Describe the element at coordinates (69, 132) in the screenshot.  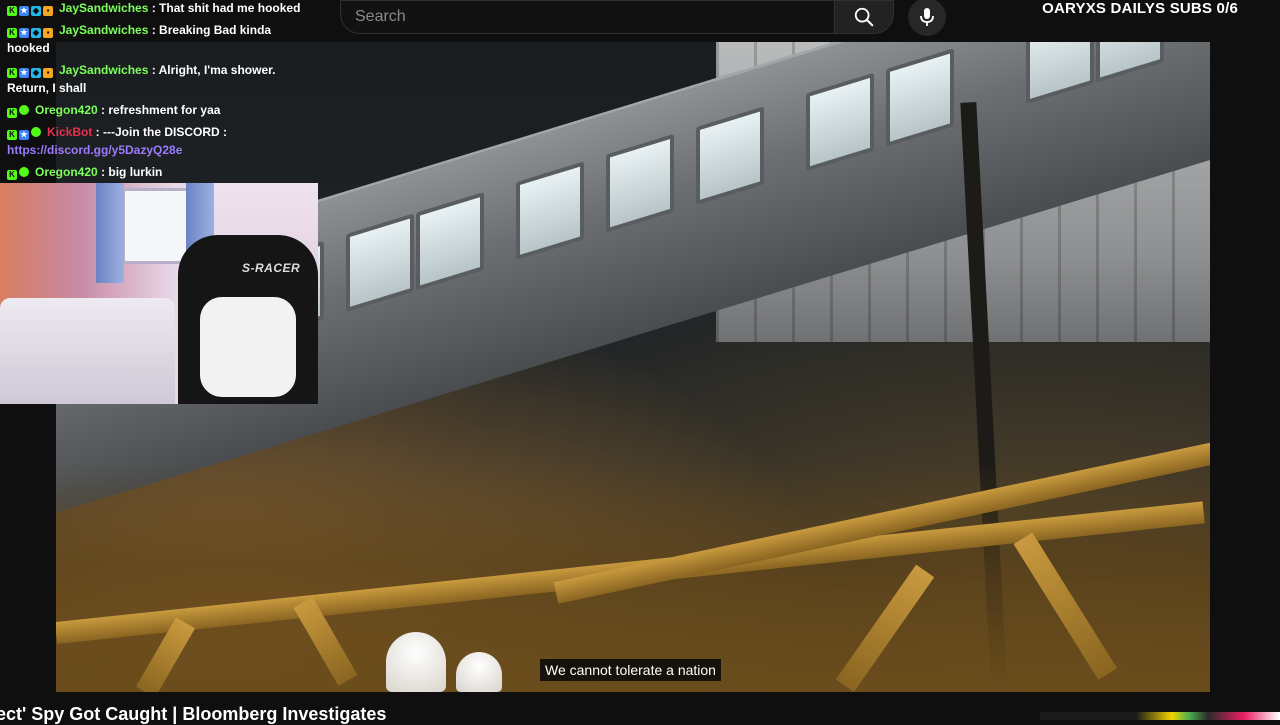
I see `chat-username: KickBot` at that location.